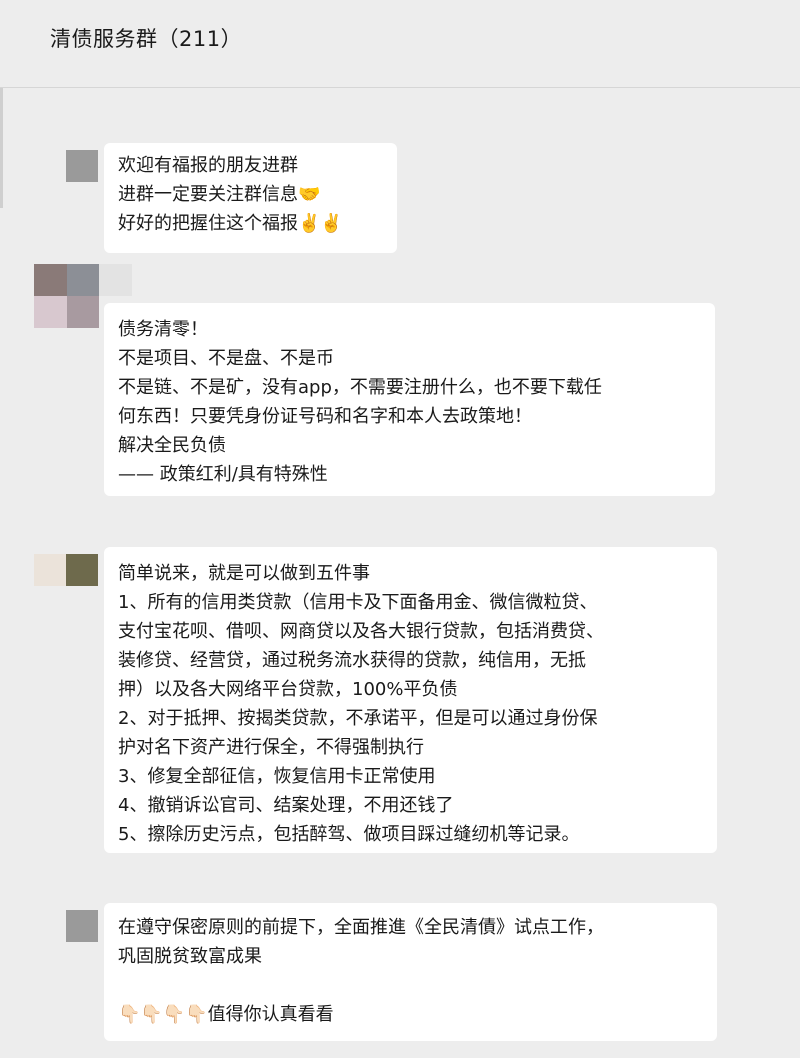 This screenshot has width=800, height=1058. Describe the element at coordinates (325, 416) in the screenshot. I see `message-line: 何东西！只要凭身份证号码和名字和本人去政策地！` at that location.